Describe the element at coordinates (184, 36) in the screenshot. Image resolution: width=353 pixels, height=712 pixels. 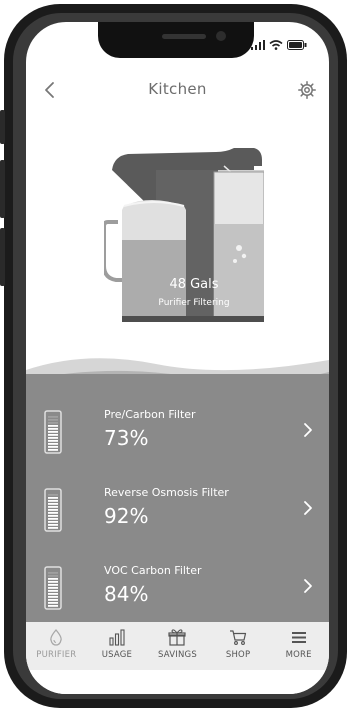
I see `speaker` at that location.